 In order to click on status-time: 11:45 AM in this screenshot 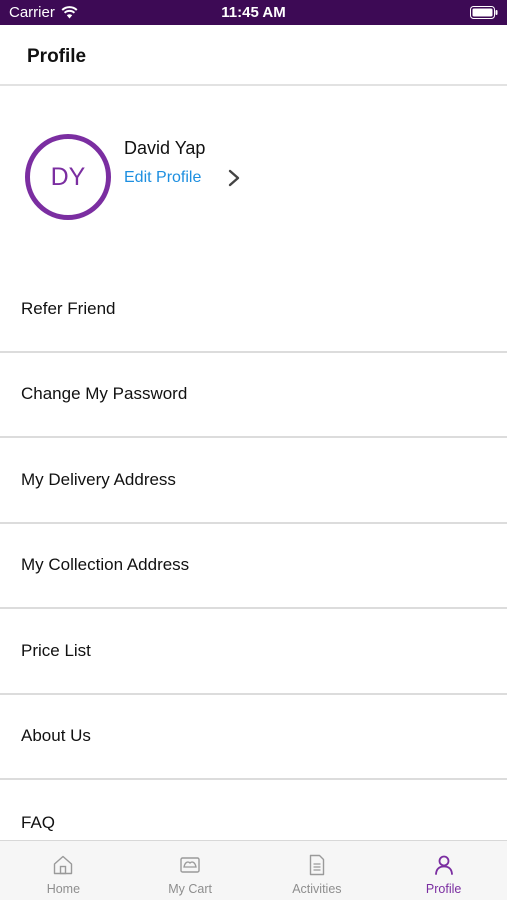, I will do `click(253, 12)`.